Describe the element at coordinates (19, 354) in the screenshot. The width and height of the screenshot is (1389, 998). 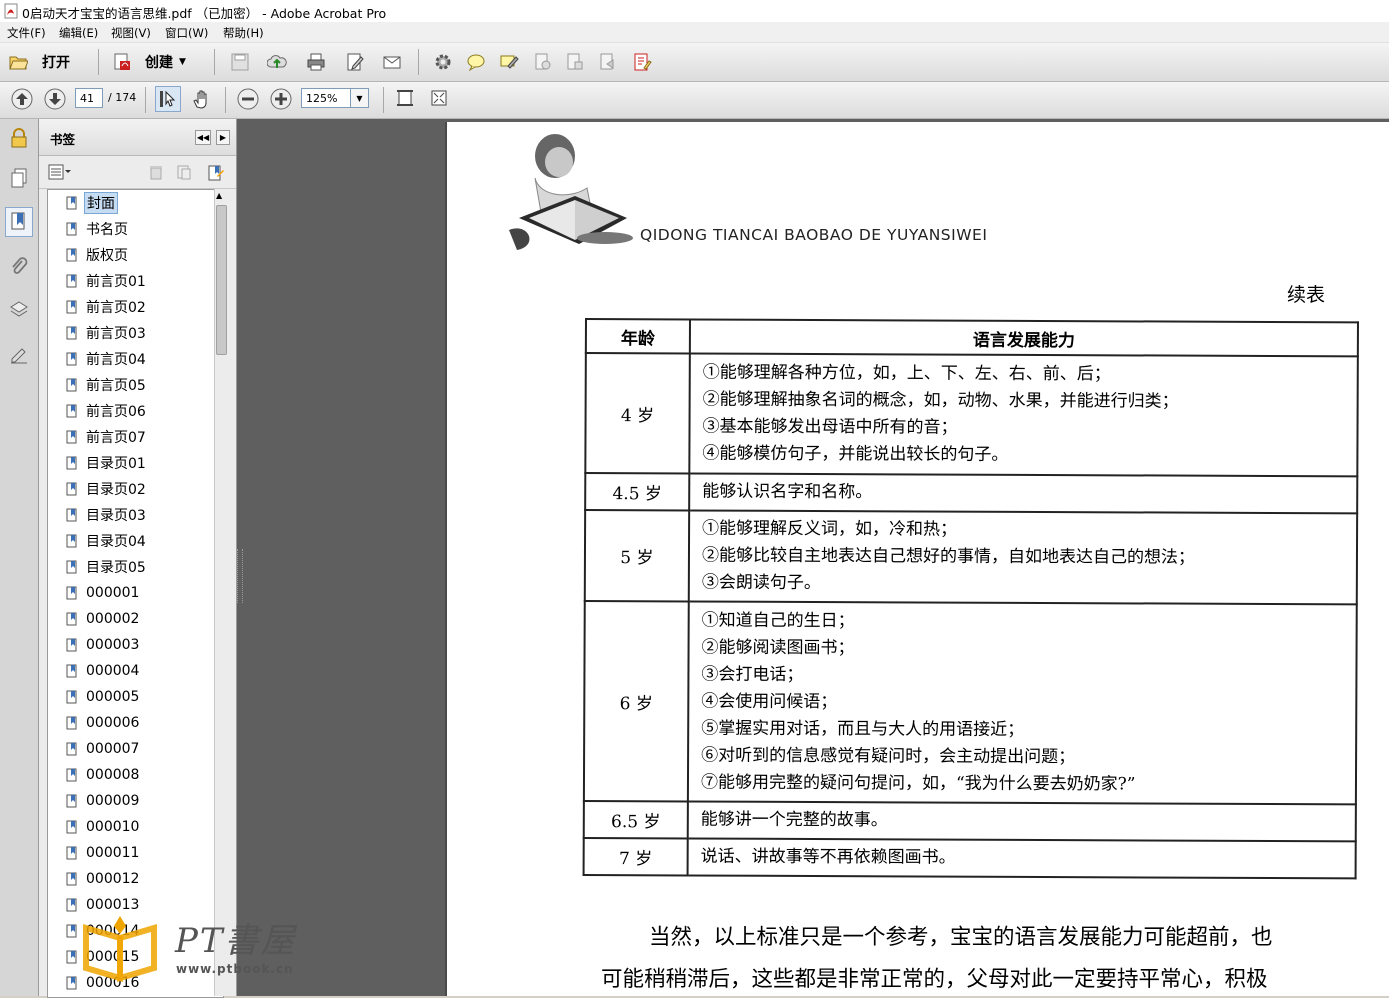
I see `signatures-panel-button` at that location.